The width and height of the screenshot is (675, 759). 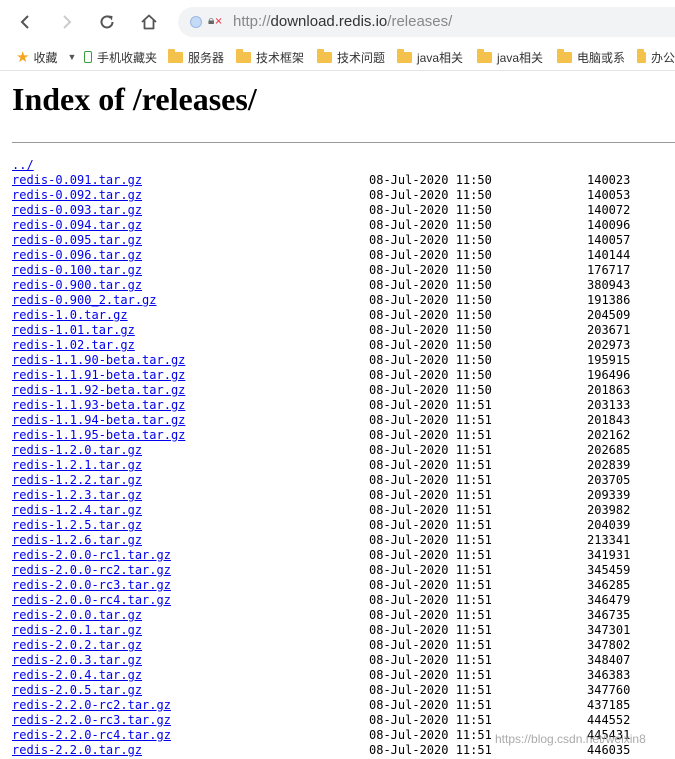 I want to click on file-link: redis-1.1.94-beta.tar.gz, so click(x=98, y=420).